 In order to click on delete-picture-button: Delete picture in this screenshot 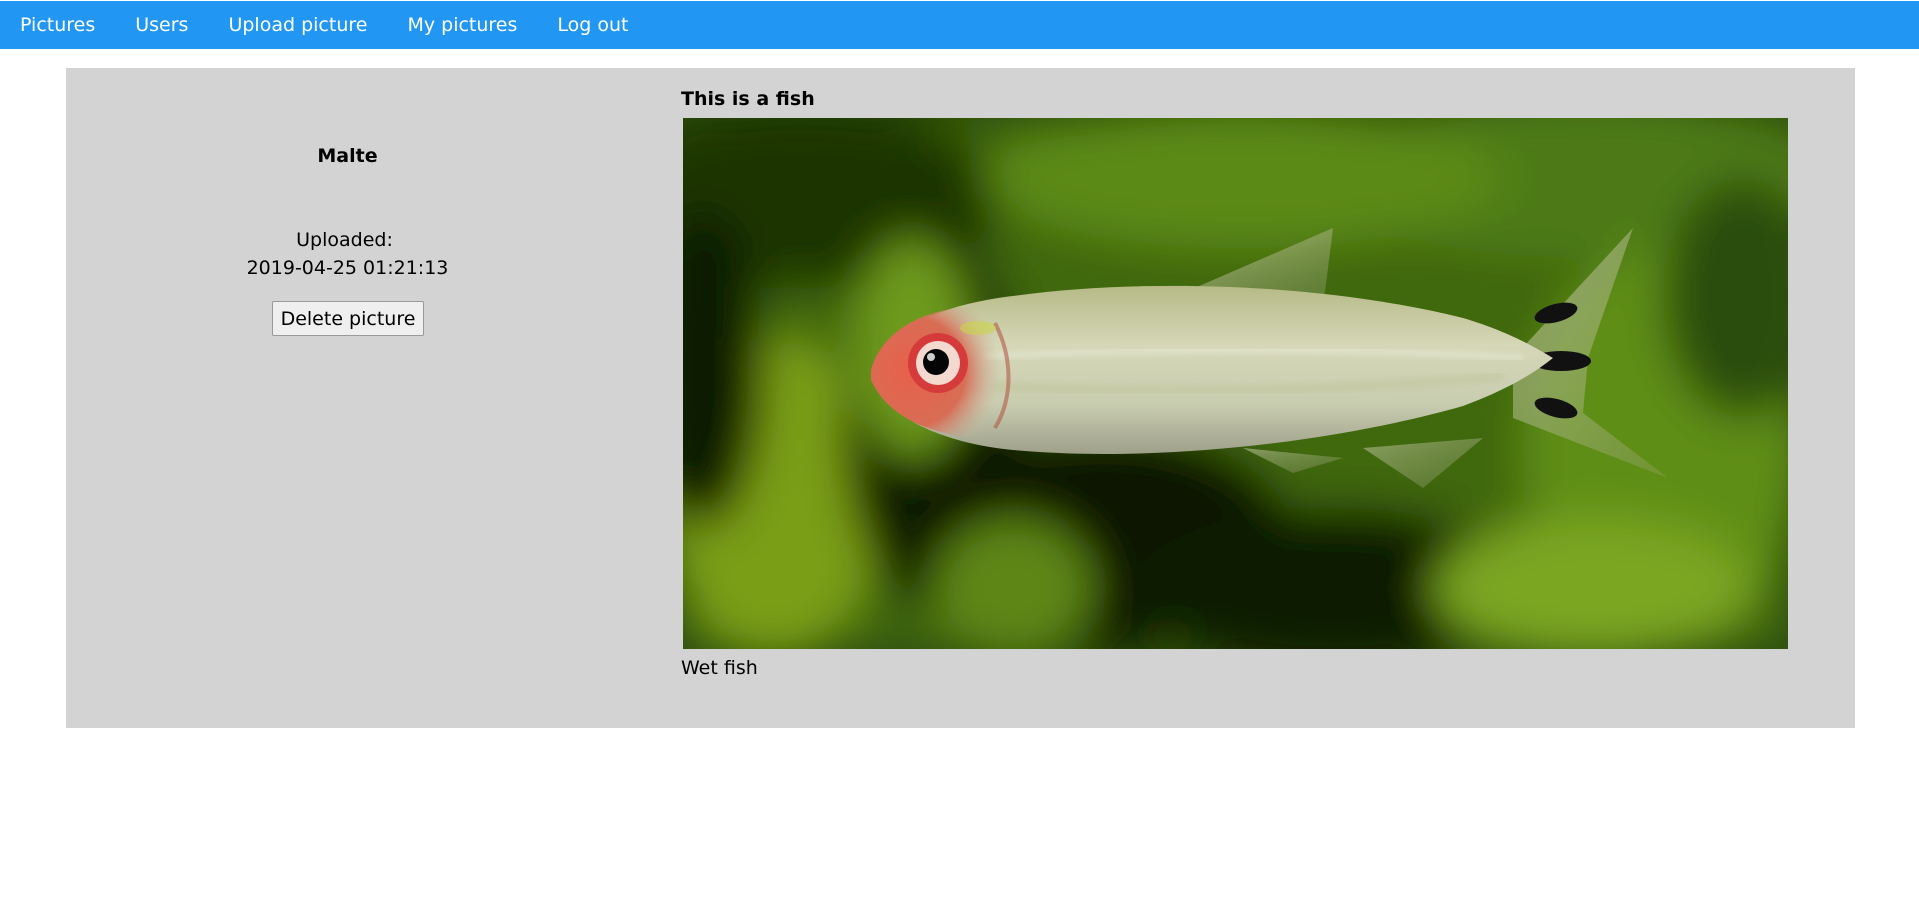, I will do `click(348, 318)`.